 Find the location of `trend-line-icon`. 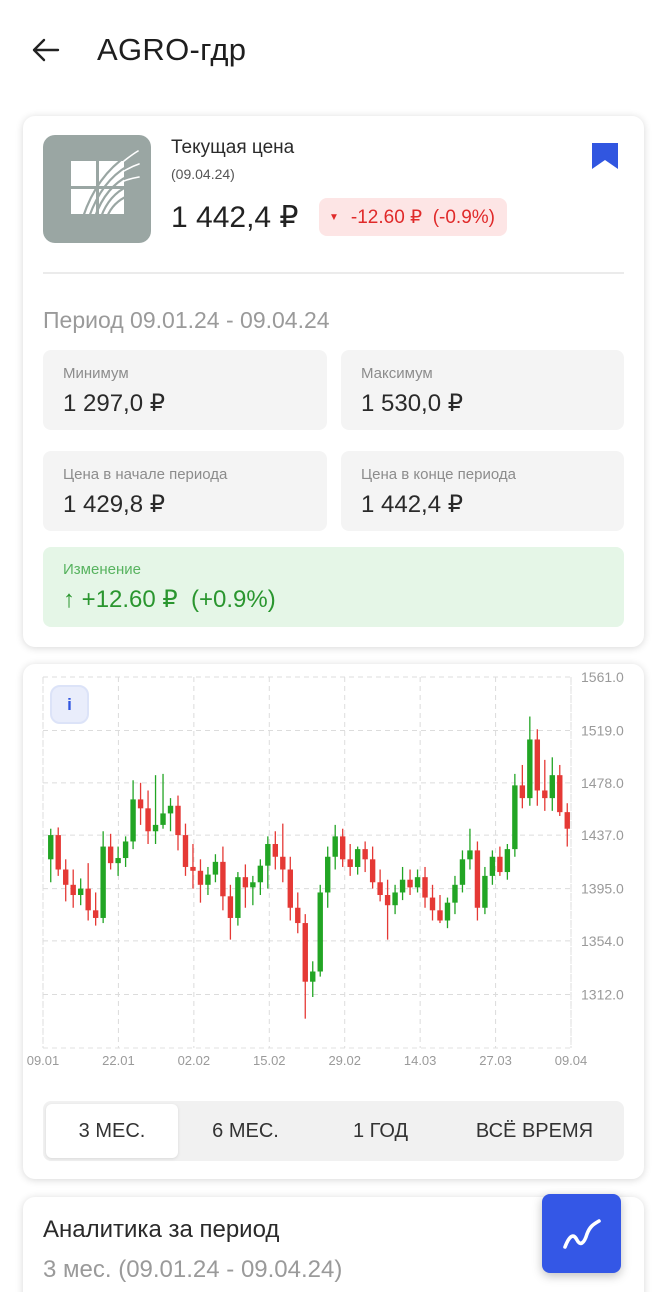

trend-line-icon is located at coordinates (581, 1233).